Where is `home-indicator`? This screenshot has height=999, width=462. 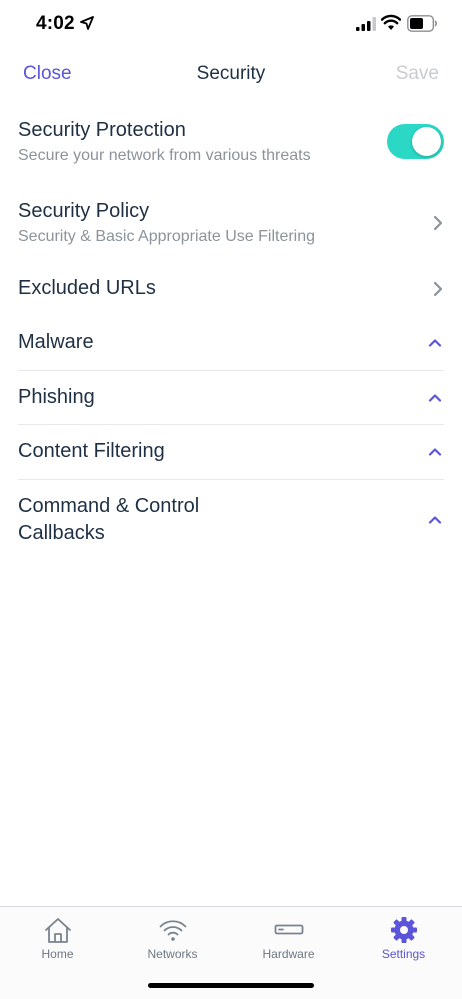
home-indicator is located at coordinates (231, 985).